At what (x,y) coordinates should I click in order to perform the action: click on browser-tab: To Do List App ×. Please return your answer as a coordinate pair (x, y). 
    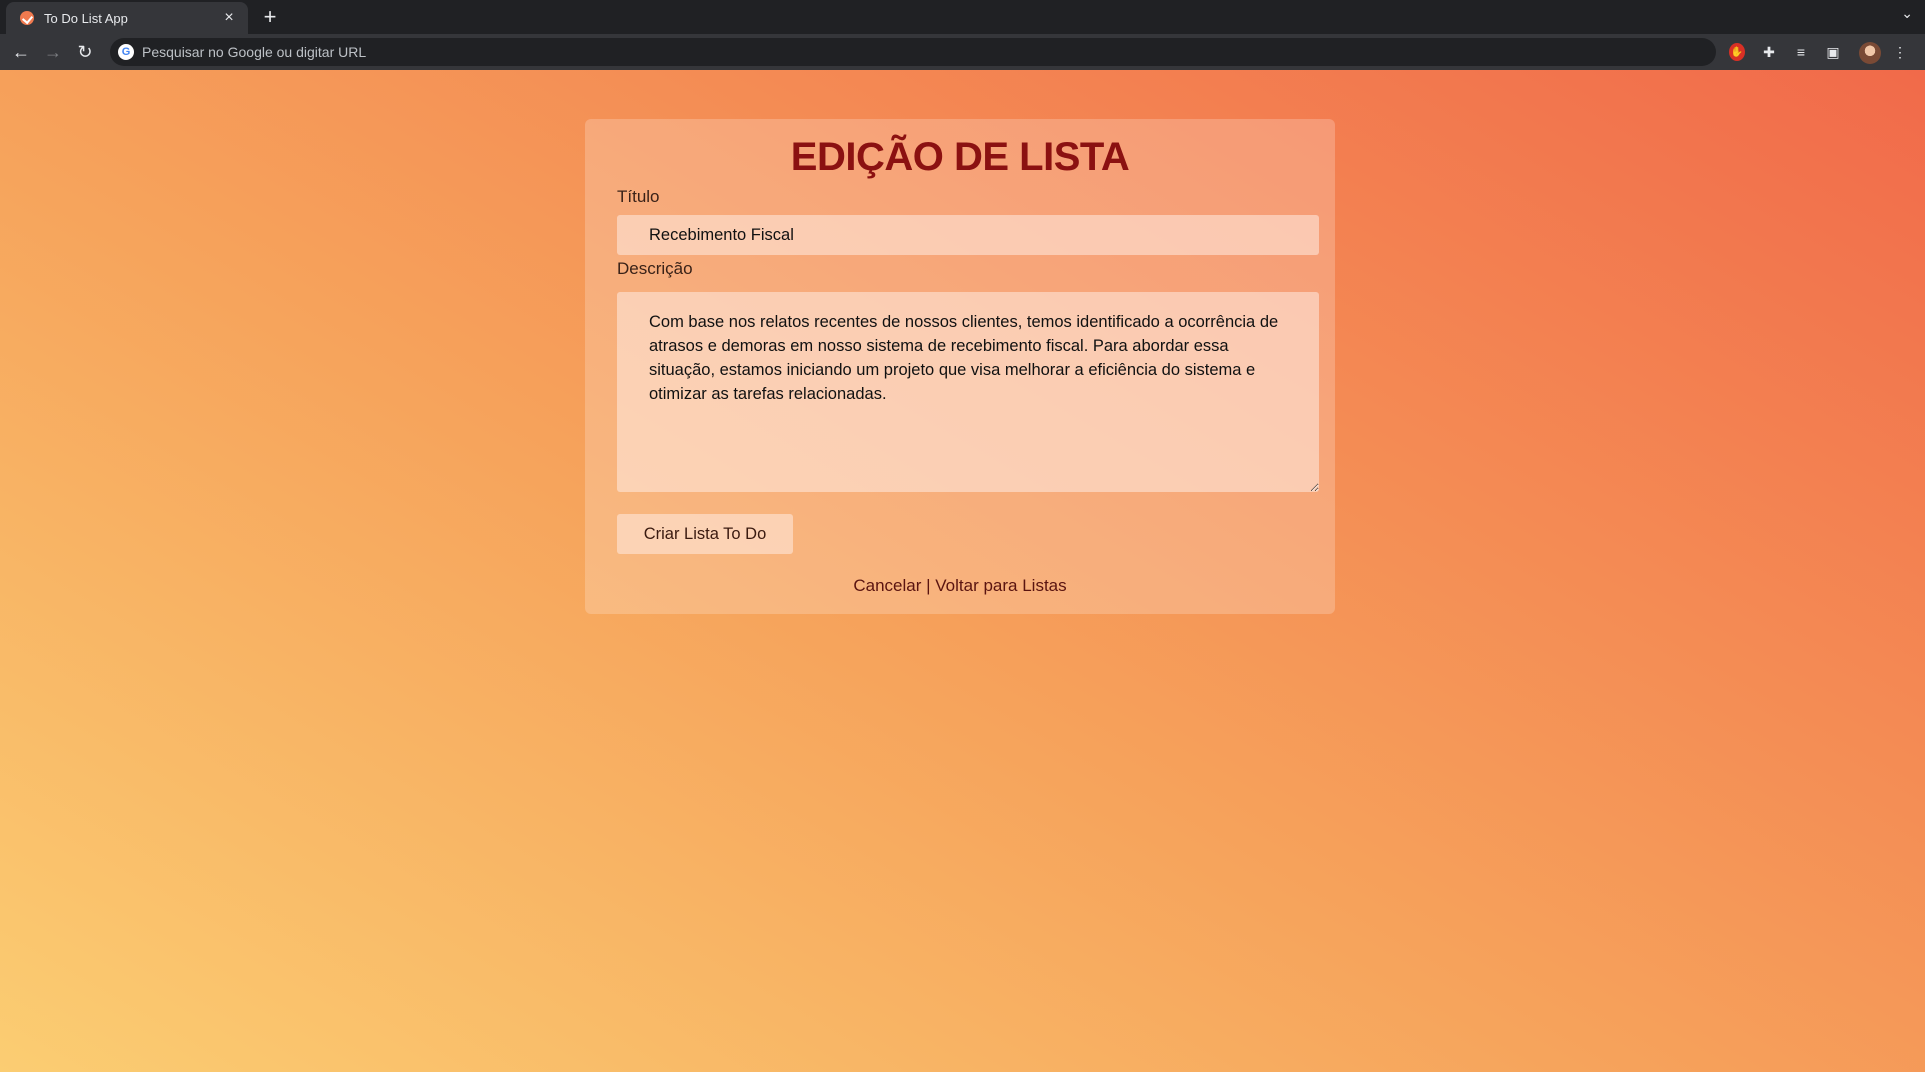
    Looking at the image, I should click on (127, 18).